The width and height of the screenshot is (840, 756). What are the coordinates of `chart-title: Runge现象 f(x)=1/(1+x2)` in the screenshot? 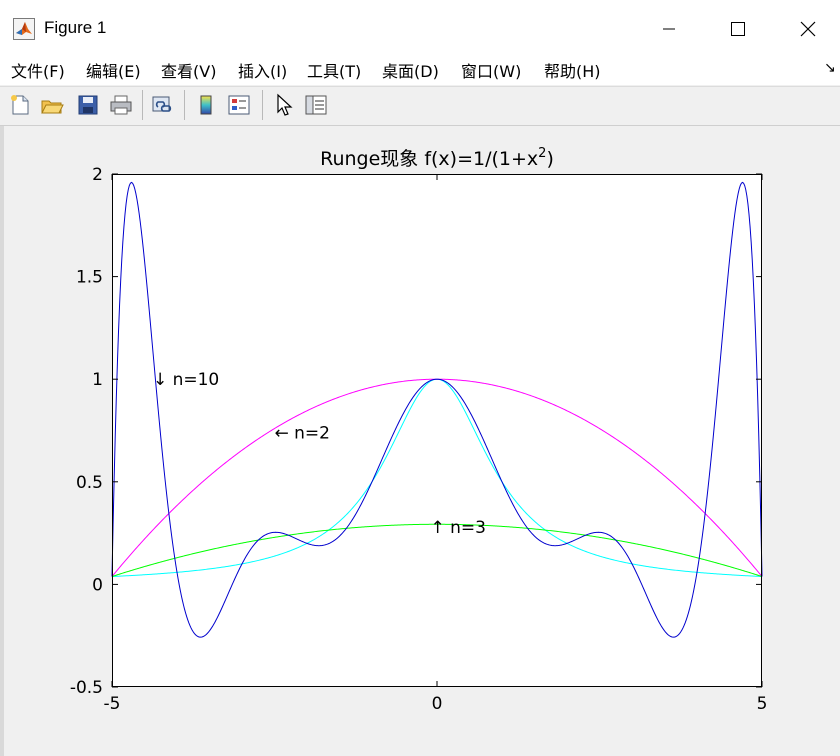 It's located at (437, 158).